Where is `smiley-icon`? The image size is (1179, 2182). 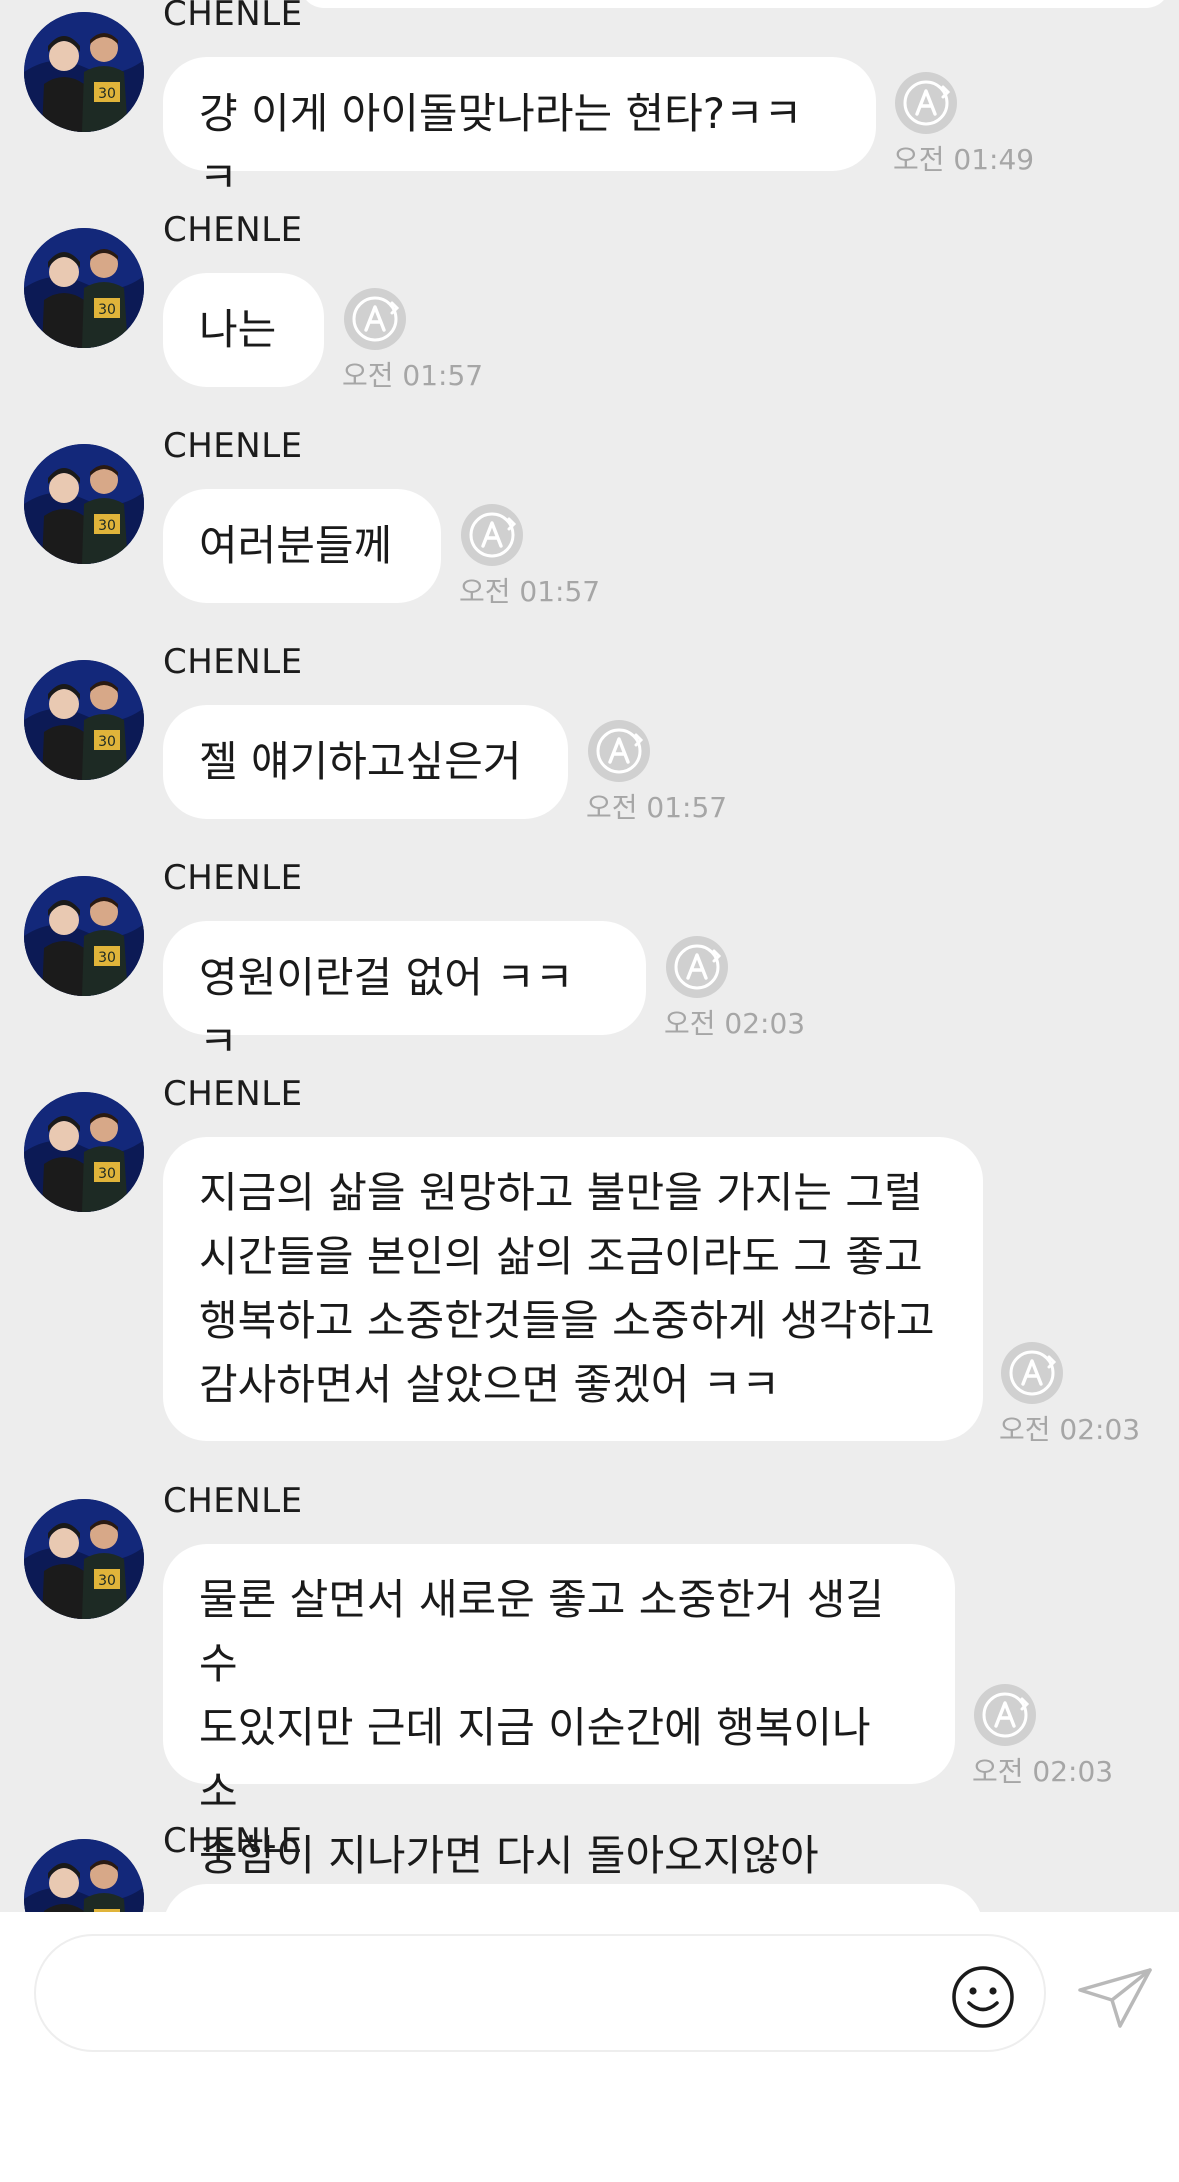 smiley-icon is located at coordinates (983, 1997).